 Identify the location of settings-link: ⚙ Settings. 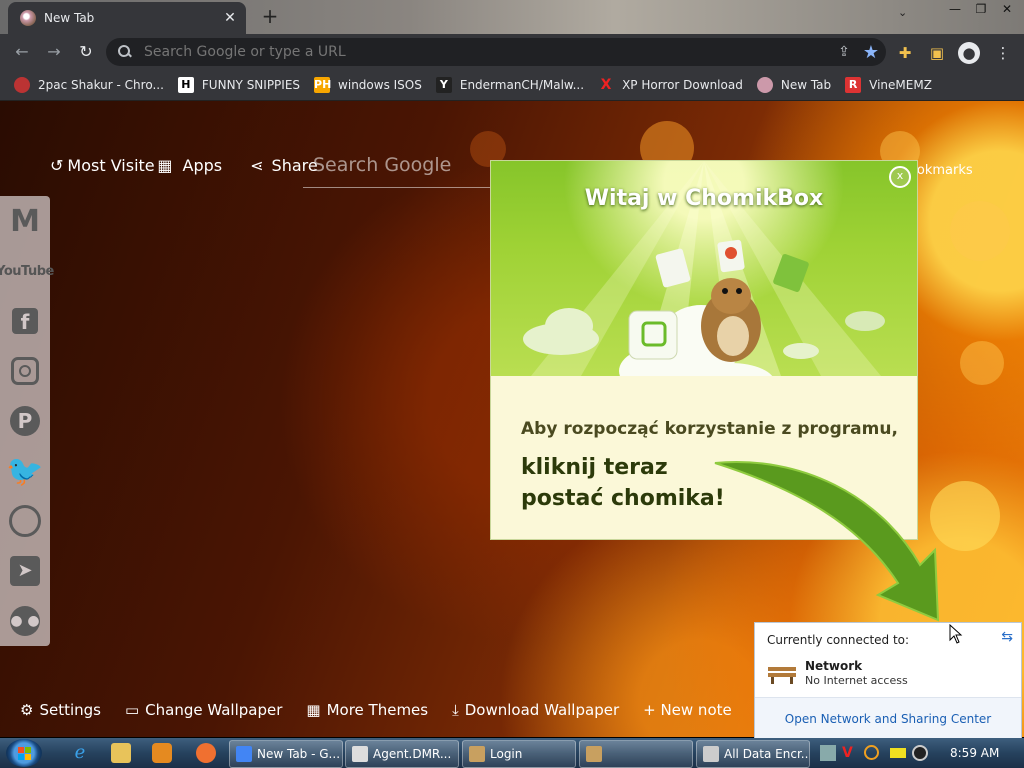
(60, 710).